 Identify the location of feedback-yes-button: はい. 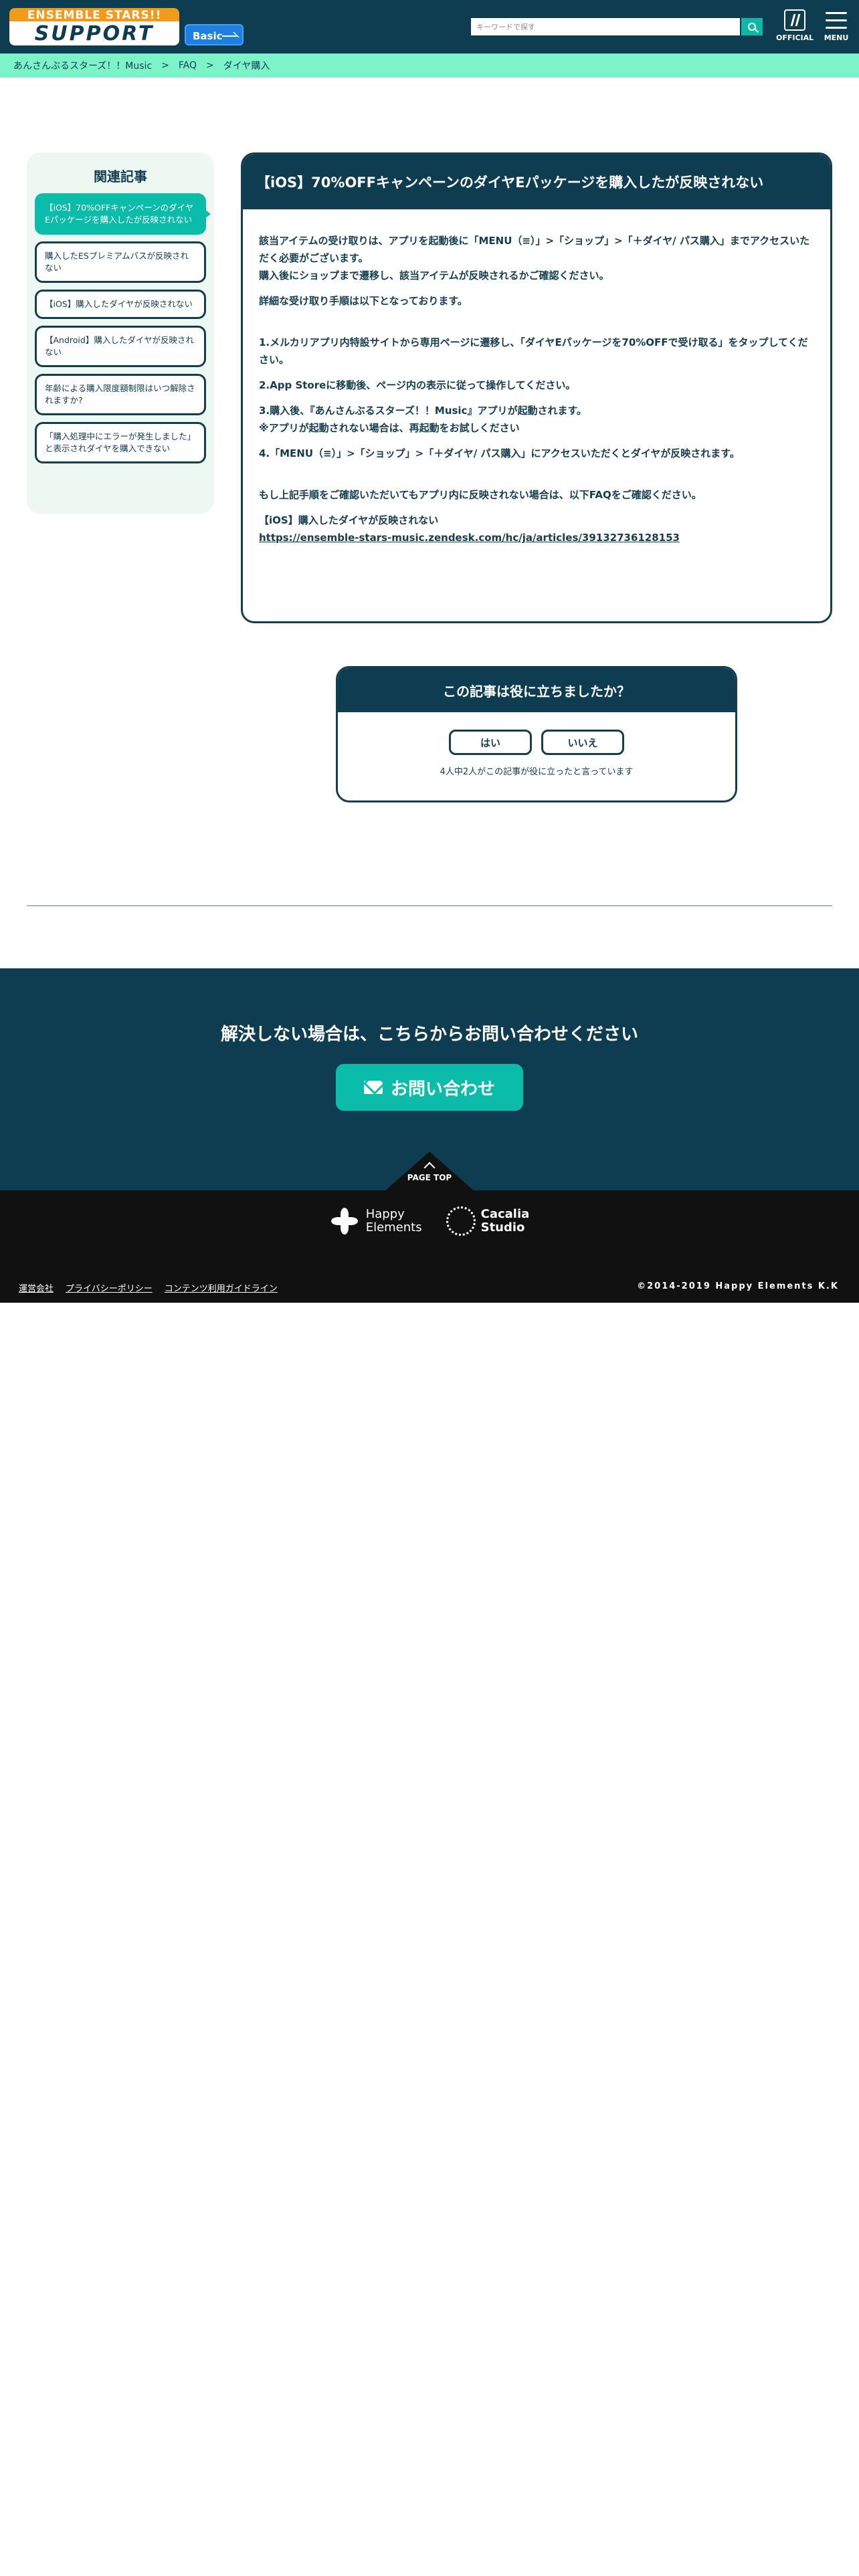
(491, 742).